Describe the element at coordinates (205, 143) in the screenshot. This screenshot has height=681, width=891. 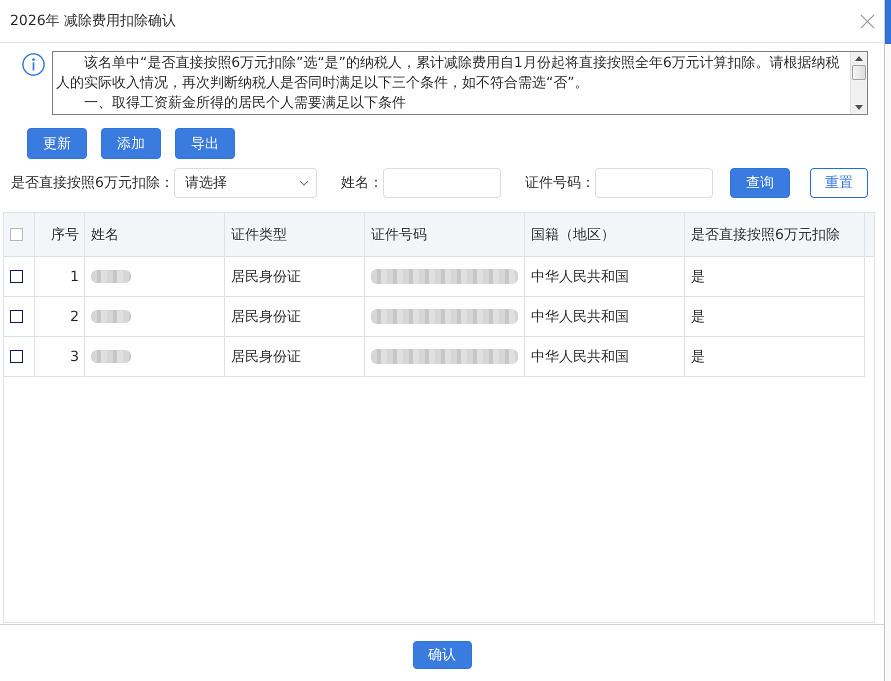
I see `toolbar-button: 导出` at that location.